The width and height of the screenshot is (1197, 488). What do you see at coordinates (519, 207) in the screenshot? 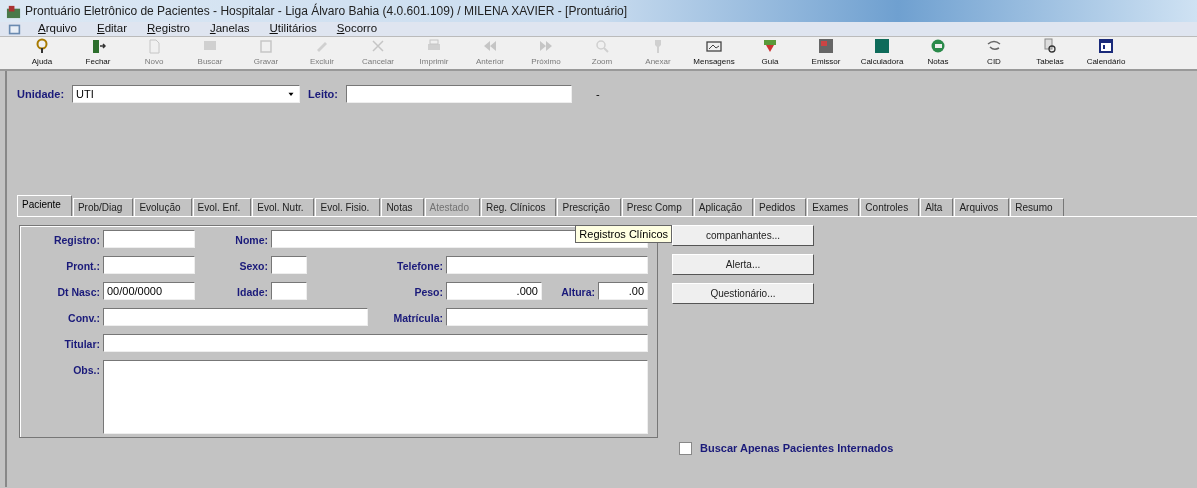
I see `tab: Reg. Clínicos` at bounding box center [519, 207].